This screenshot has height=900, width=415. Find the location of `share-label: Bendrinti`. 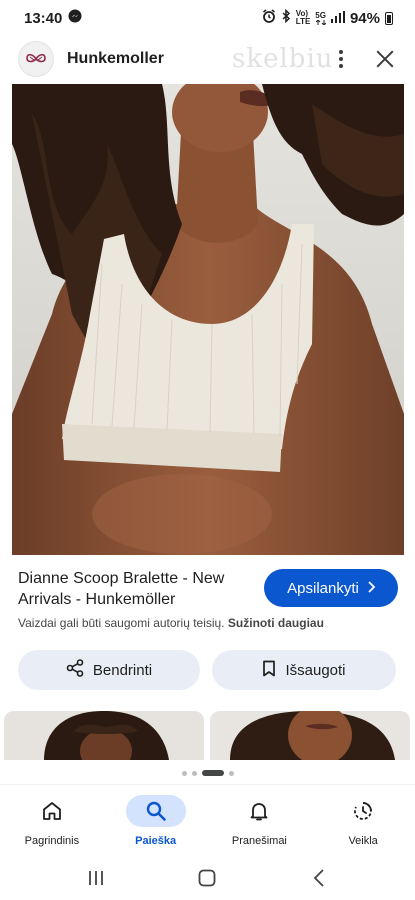

share-label: Bendrinti is located at coordinates (122, 670).